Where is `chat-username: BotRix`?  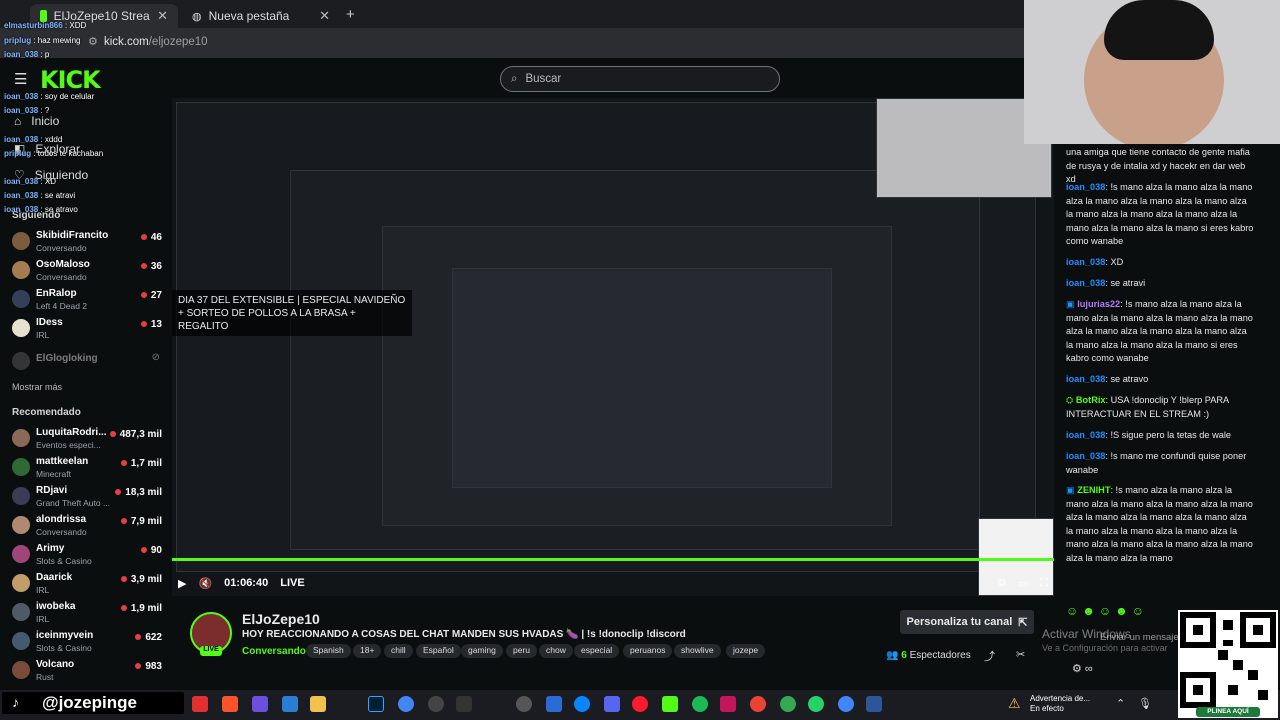 chat-username: BotRix is located at coordinates (1091, 400).